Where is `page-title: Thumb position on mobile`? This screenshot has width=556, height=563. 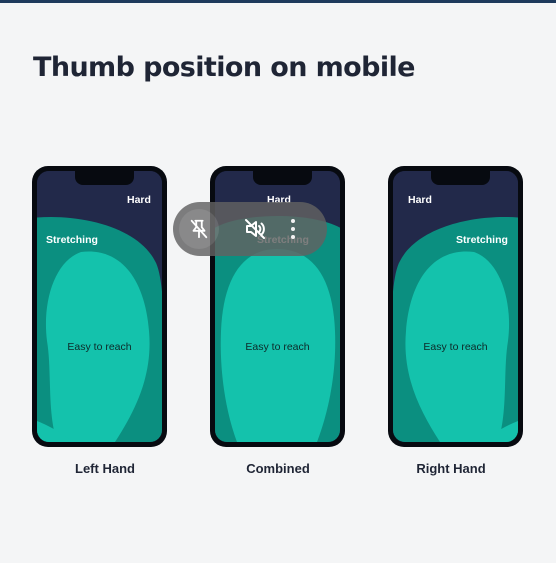 page-title: Thumb position on mobile is located at coordinates (224, 67).